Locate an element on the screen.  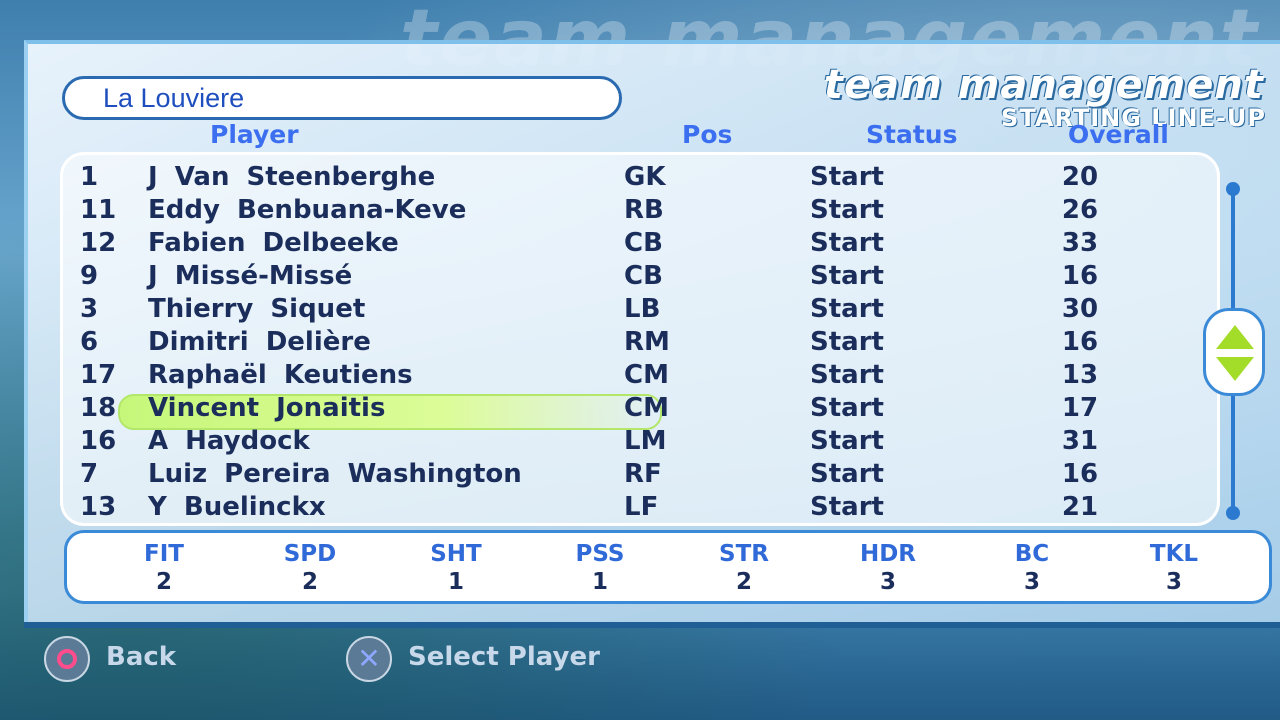
table-row: 18 Vincent Jonaitis CM Start 17 is located at coordinates (590, 409).